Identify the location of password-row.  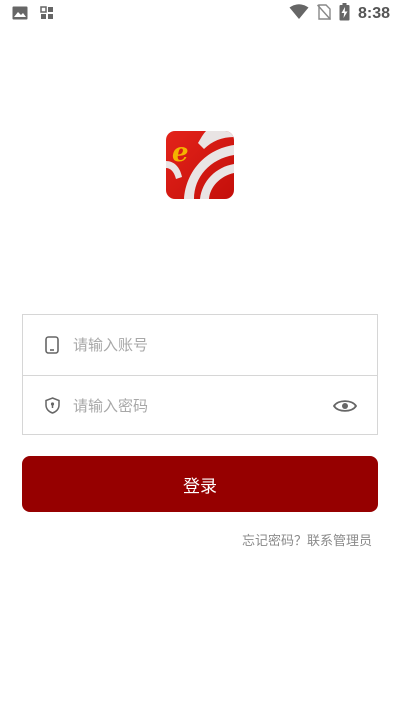
(200, 405).